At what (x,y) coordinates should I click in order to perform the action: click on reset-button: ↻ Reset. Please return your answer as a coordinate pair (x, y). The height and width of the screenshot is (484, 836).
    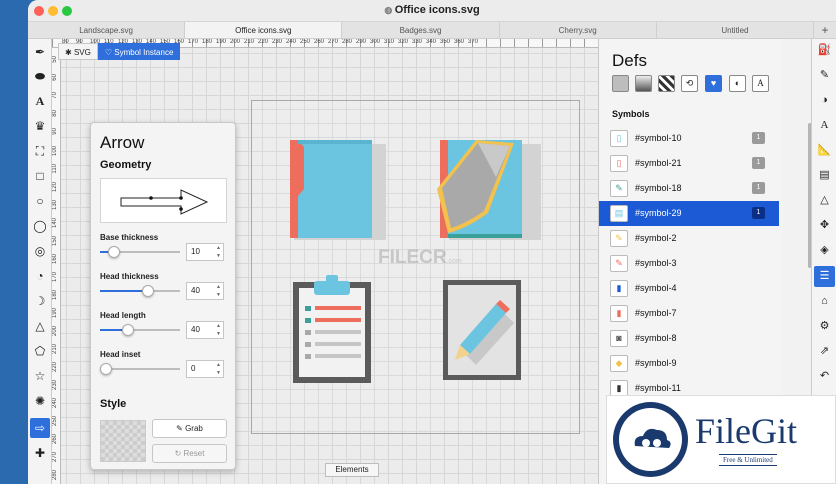
    Looking at the image, I should click on (189, 453).